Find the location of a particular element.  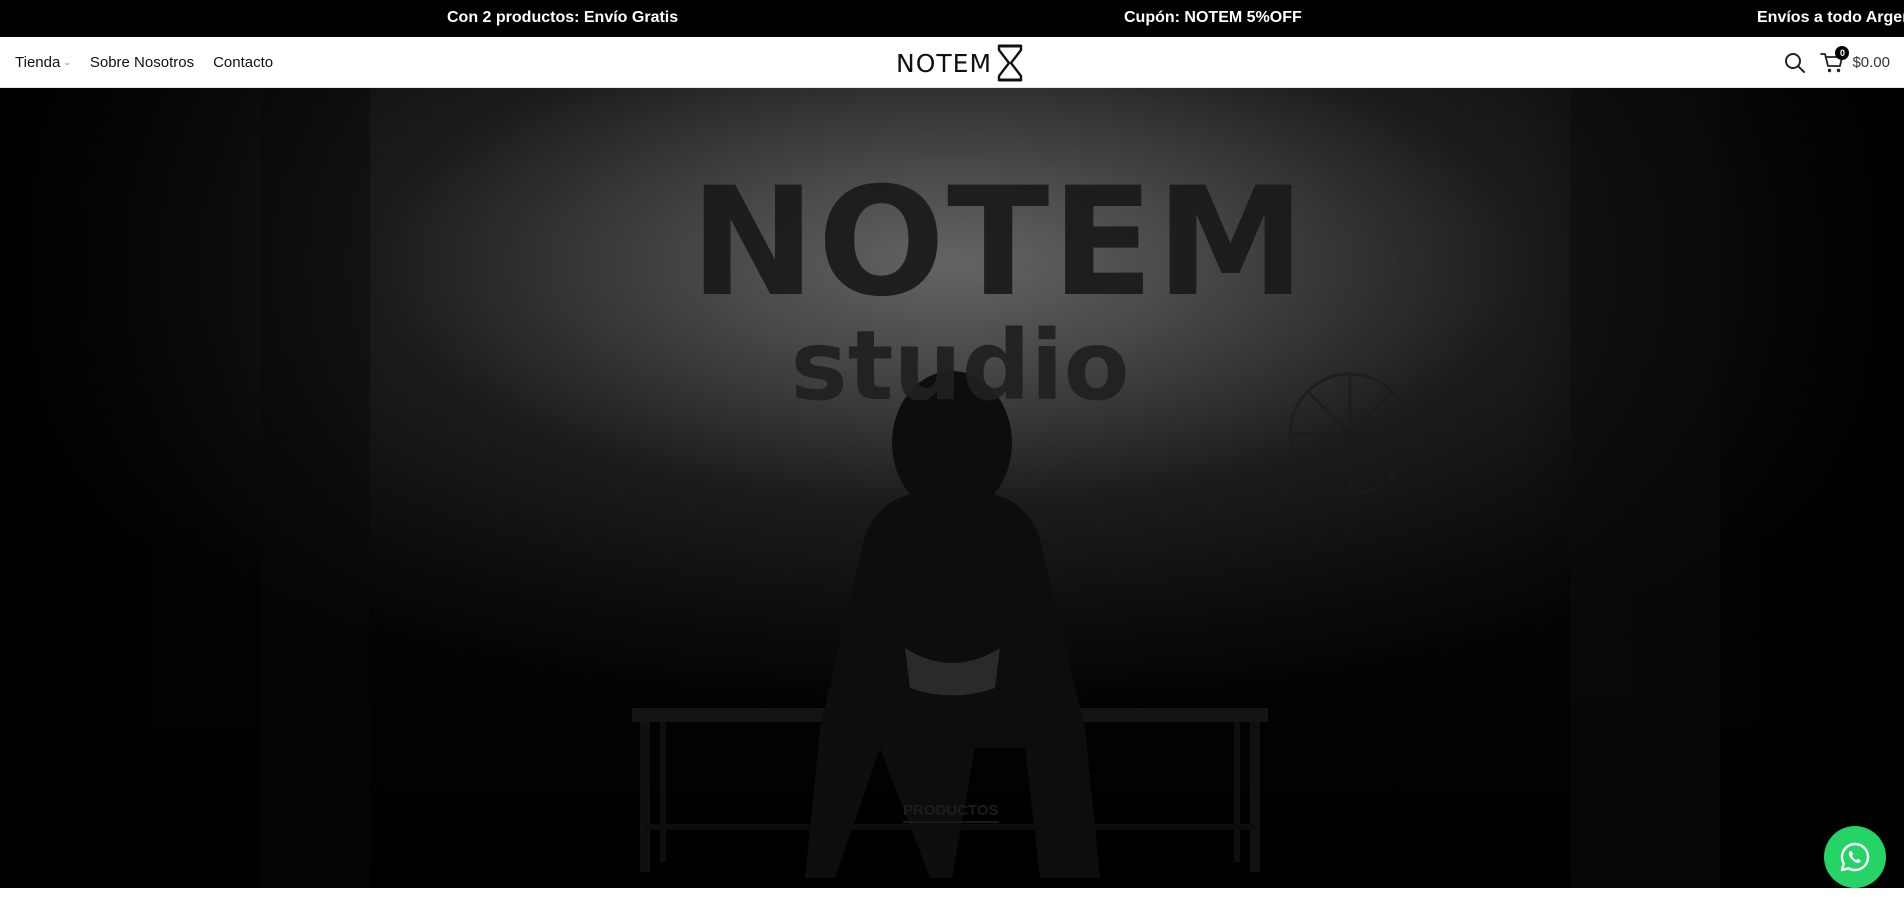

announcement-shipping-argentina: Envíos a todo Argentina is located at coordinates (1830, 17).